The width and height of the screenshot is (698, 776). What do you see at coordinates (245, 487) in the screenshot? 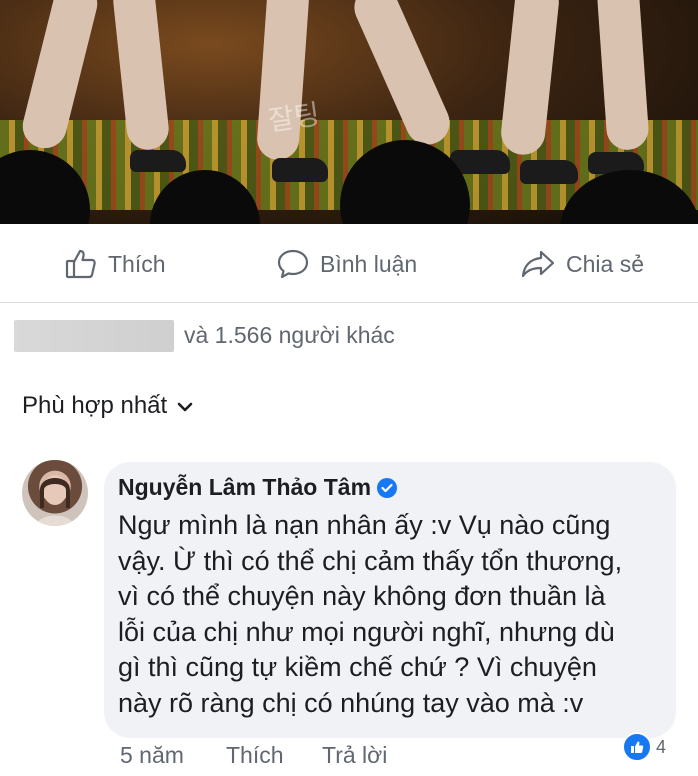
I see `author-name: Nguyễn Lâm Thảo Tâm` at bounding box center [245, 487].